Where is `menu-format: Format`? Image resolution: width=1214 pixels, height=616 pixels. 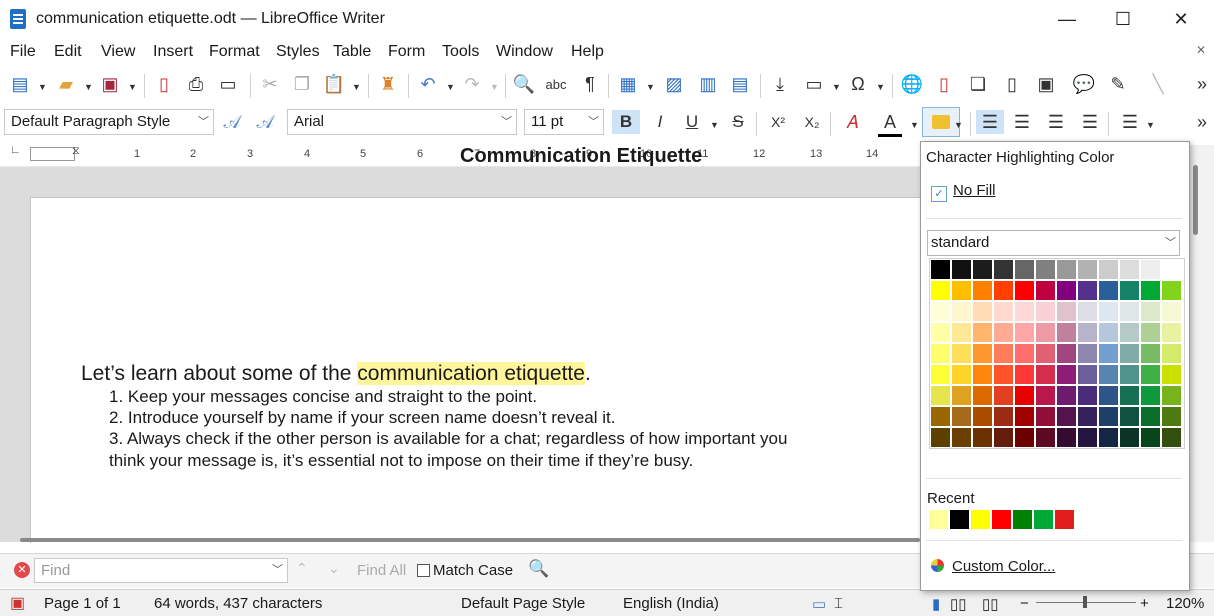
menu-format: Format is located at coordinates (234, 52).